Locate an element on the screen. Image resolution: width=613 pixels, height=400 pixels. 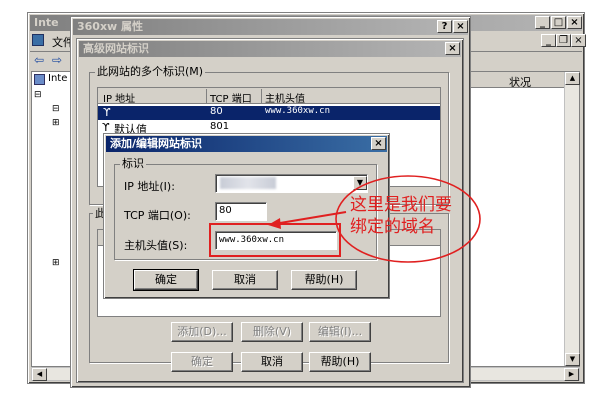
annotation-overlay is located at coordinates (345, 219).